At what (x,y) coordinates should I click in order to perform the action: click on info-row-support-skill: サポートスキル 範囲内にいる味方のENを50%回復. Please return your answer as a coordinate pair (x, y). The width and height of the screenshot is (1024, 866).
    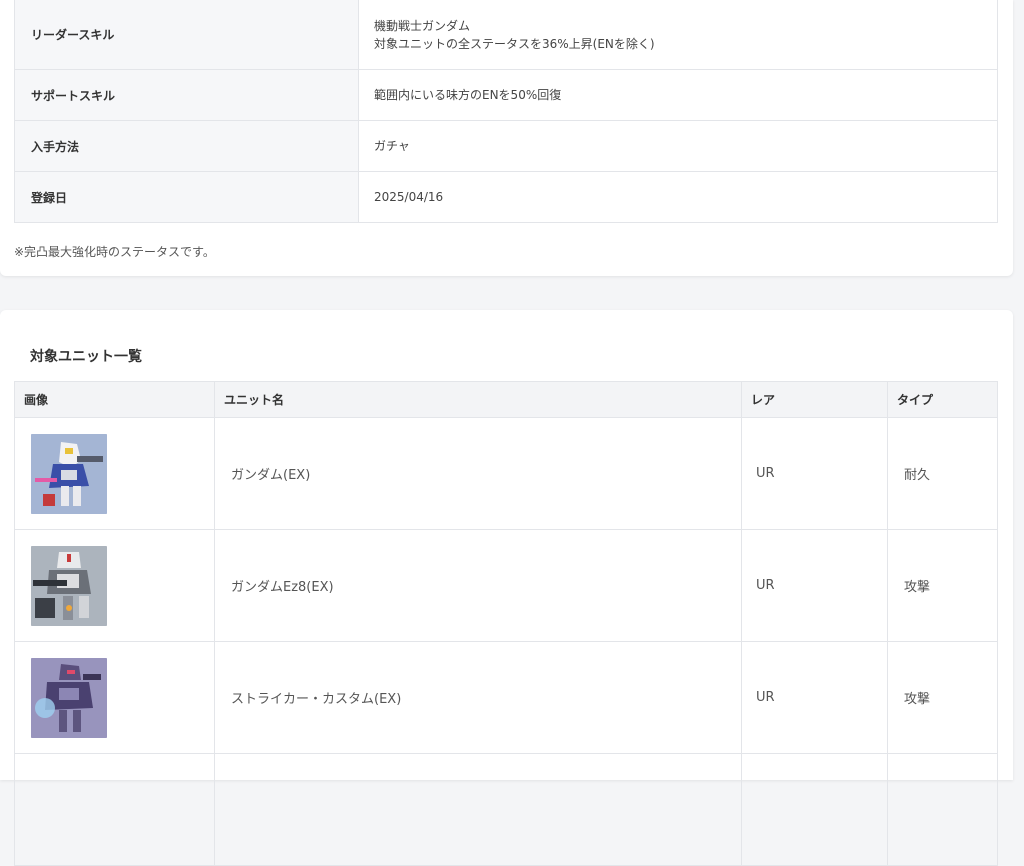
    Looking at the image, I should click on (506, 95).